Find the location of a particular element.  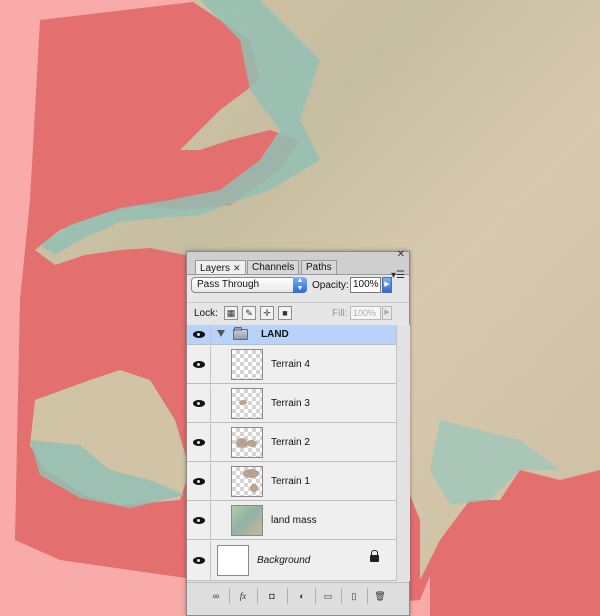

opacity-label: Opacity: is located at coordinates (330, 285).